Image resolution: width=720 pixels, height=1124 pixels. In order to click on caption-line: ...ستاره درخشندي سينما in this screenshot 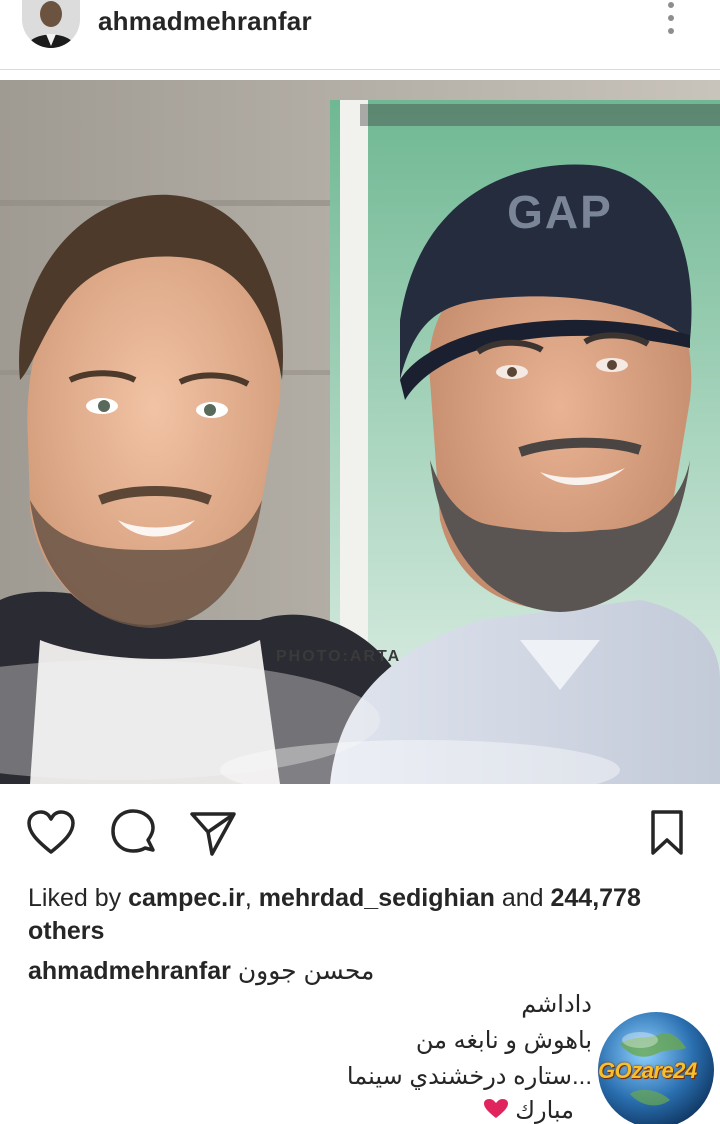, I will do `click(469, 1076)`.